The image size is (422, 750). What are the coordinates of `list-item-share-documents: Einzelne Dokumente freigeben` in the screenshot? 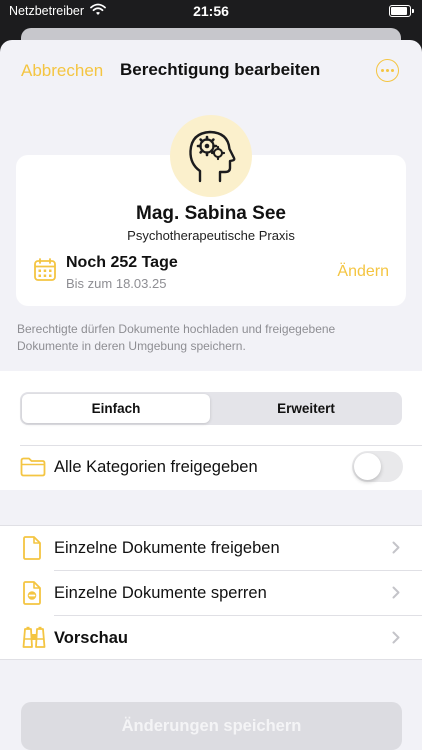 It's located at (211, 548).